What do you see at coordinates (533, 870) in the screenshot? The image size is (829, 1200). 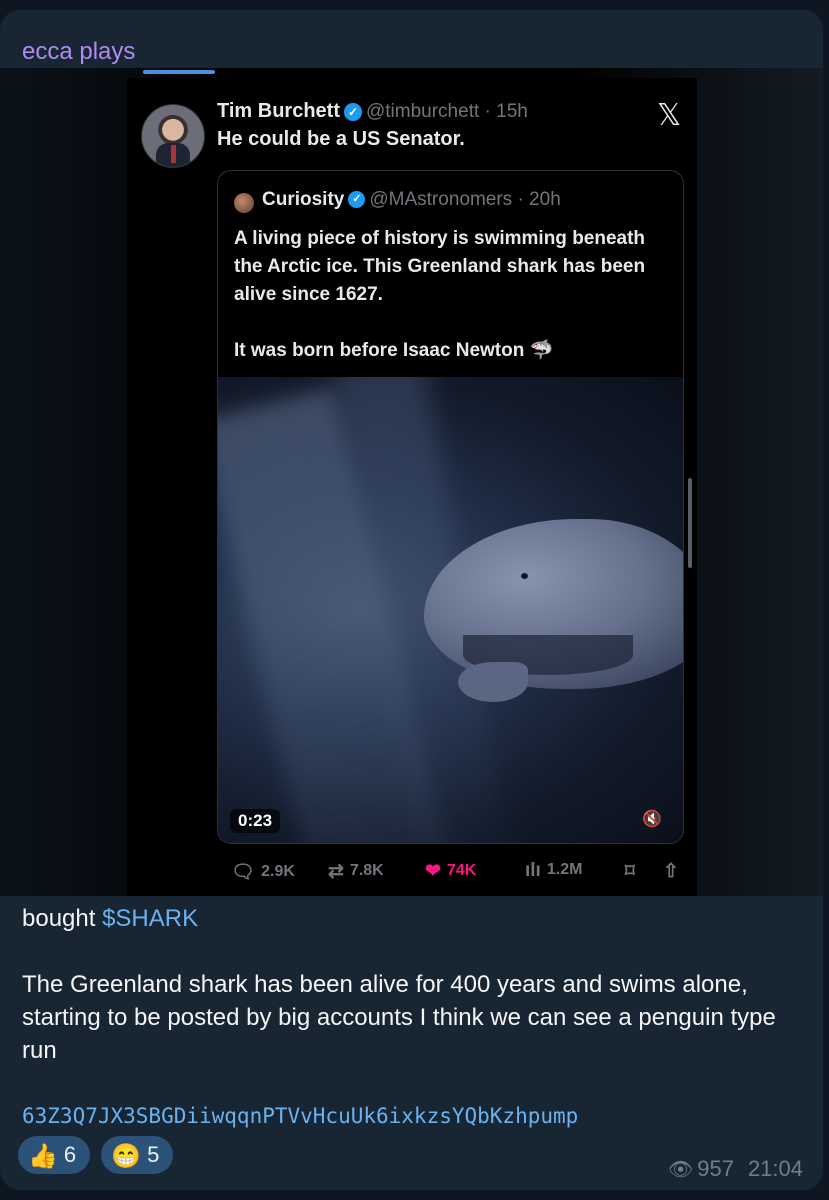 I see `views-icon: ılı` at bounding box center [533, 870].